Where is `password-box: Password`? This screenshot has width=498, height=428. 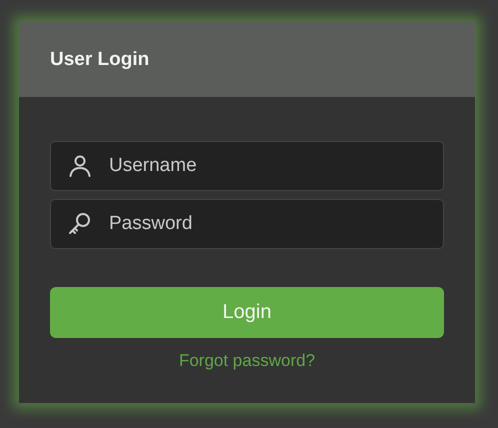
password-box: Password is located at coordinates (247, 224).